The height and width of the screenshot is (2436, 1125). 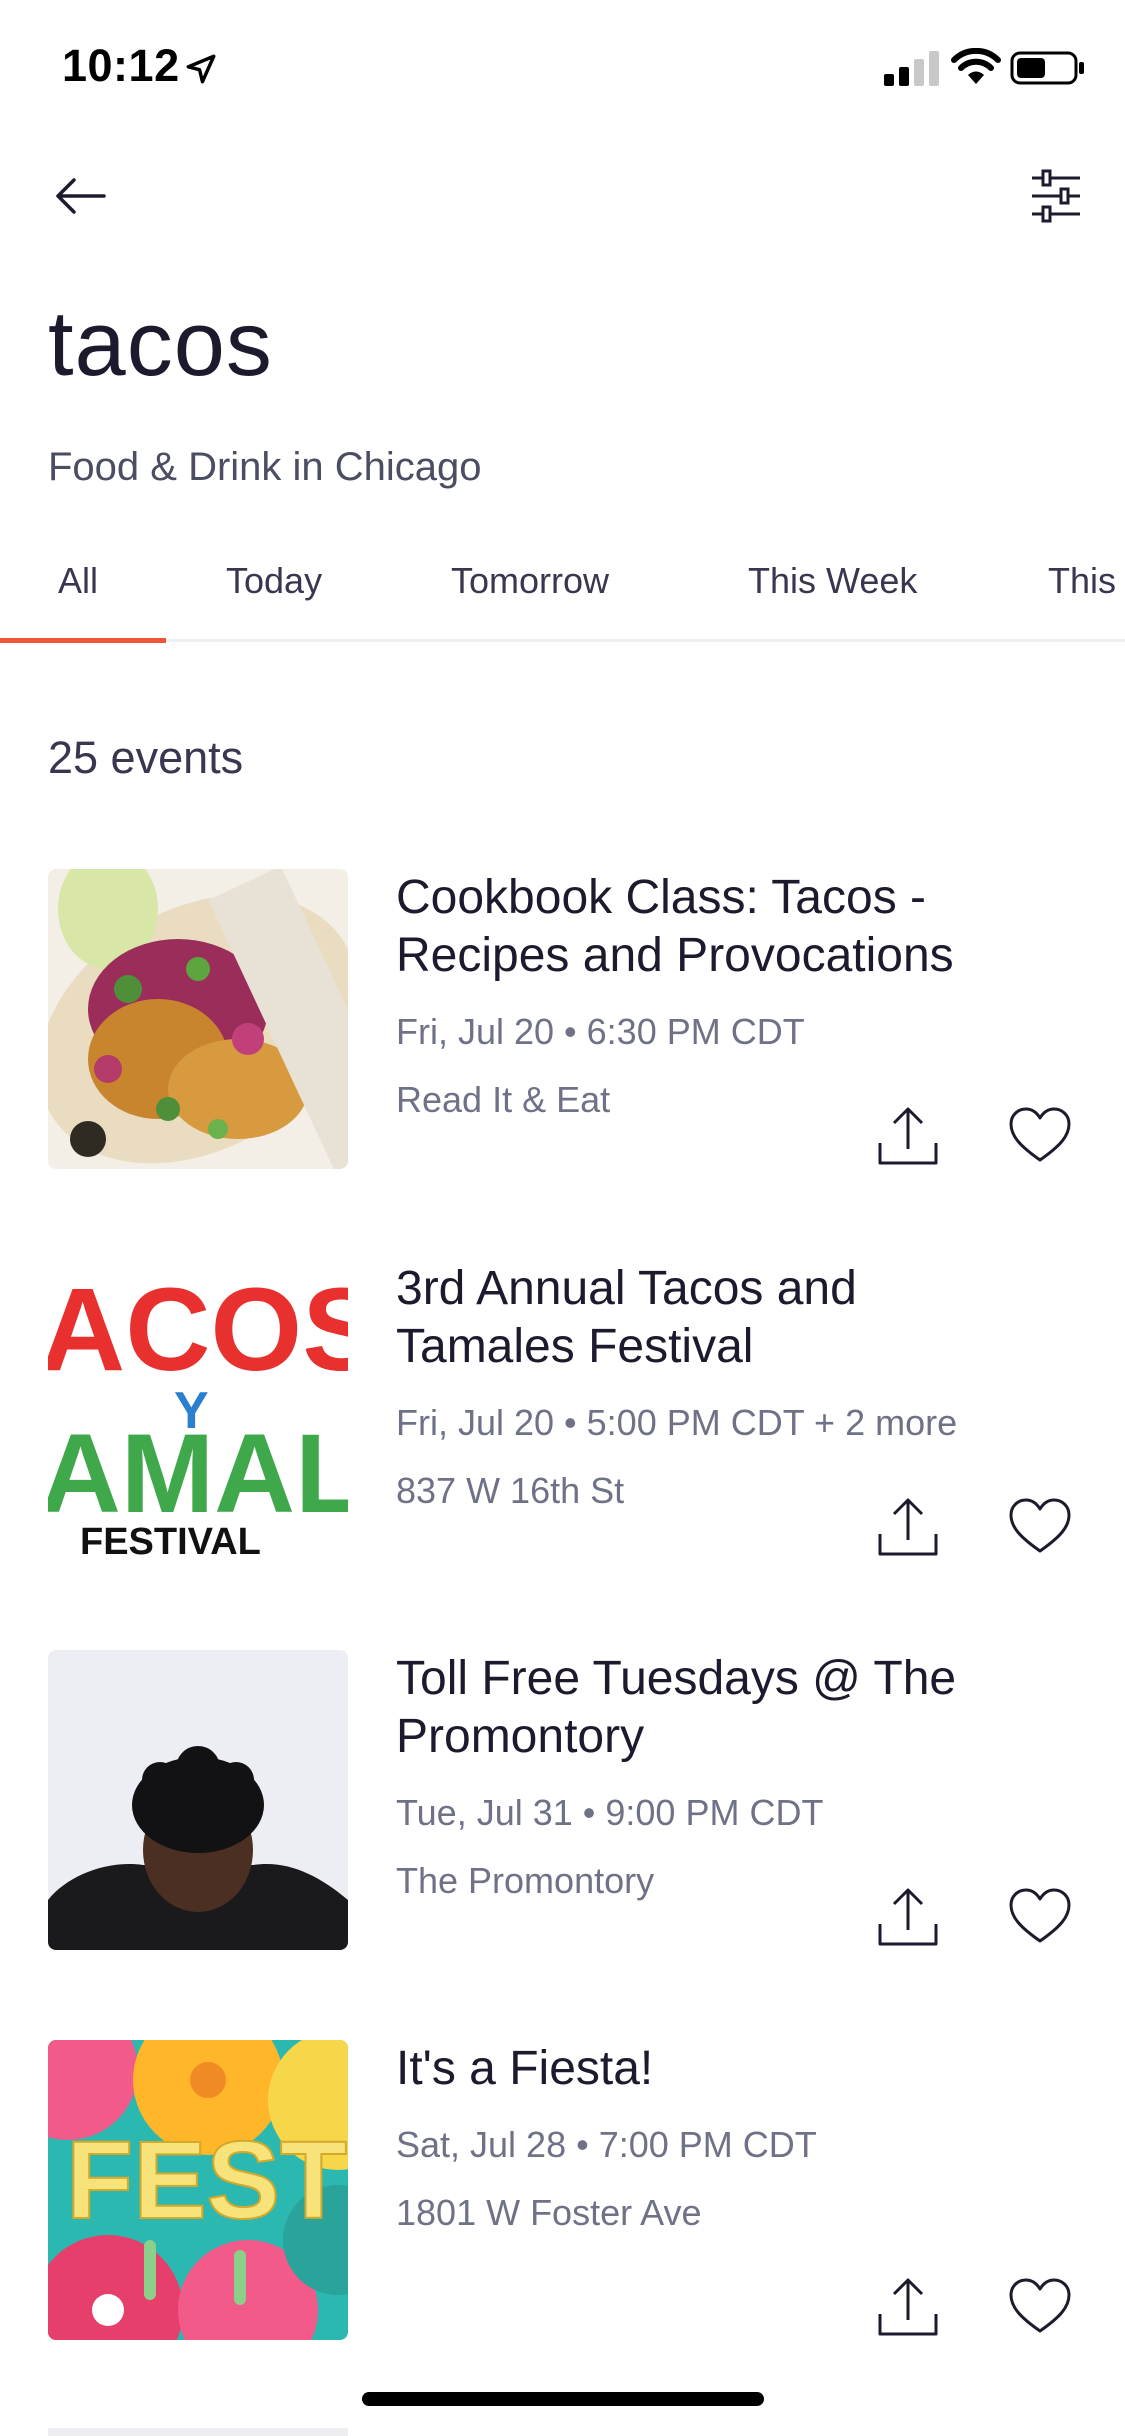 What do you see at coordinates (530, 581) in the screenshot?
I see `tab-tomorrow: Tomorrow` at bounding box center [530, 581].